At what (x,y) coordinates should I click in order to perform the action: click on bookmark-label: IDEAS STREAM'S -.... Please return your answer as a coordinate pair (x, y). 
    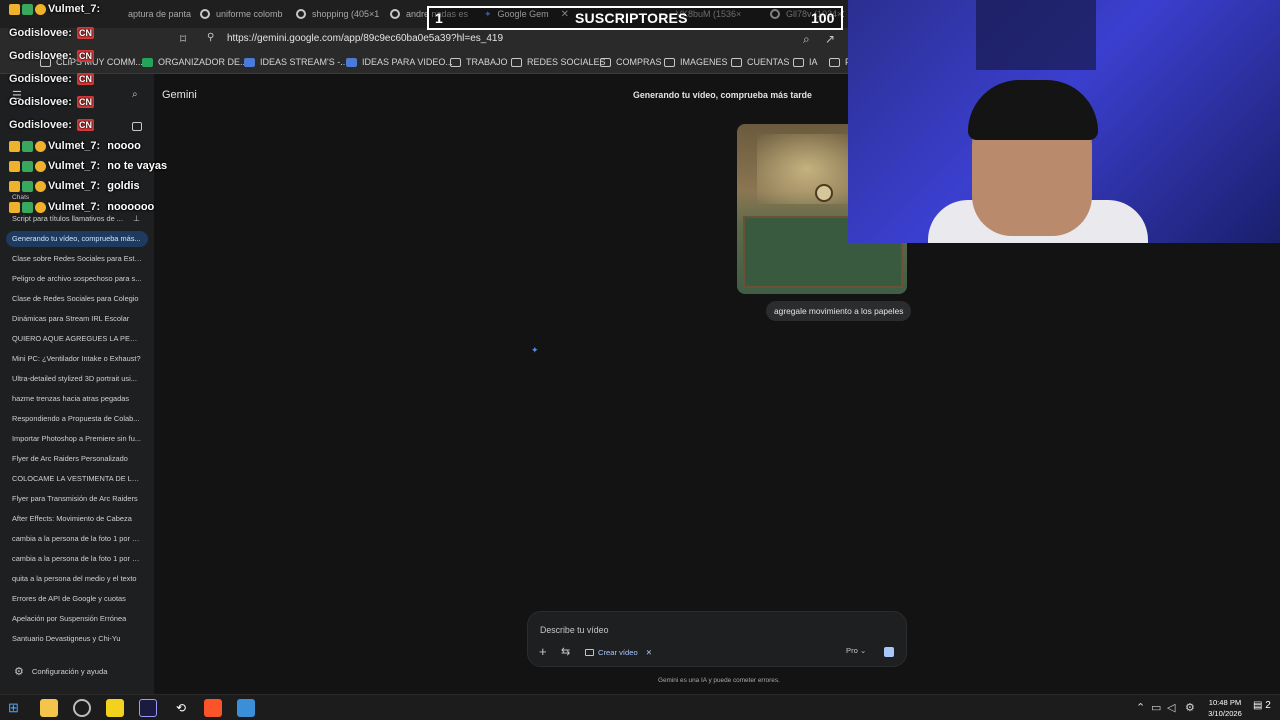
    Looking at the image, I should click on (304, 62).